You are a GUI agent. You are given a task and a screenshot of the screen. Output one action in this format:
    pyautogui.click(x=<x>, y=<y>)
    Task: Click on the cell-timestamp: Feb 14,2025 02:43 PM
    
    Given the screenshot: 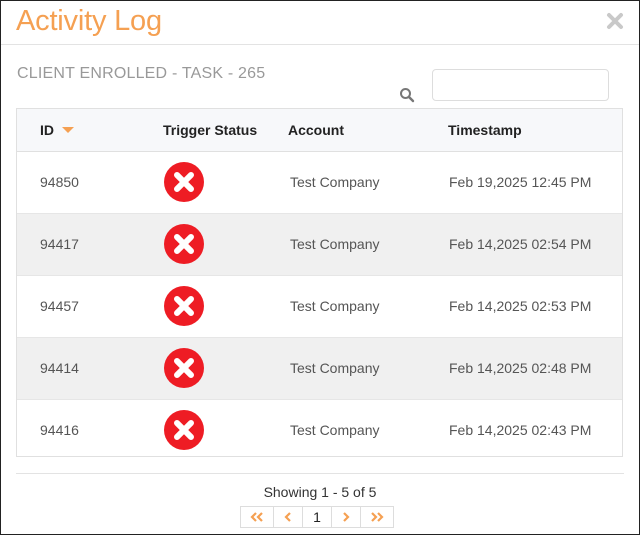 What is the action you would take?
    pyautogui.click(x=520, y=430)
    